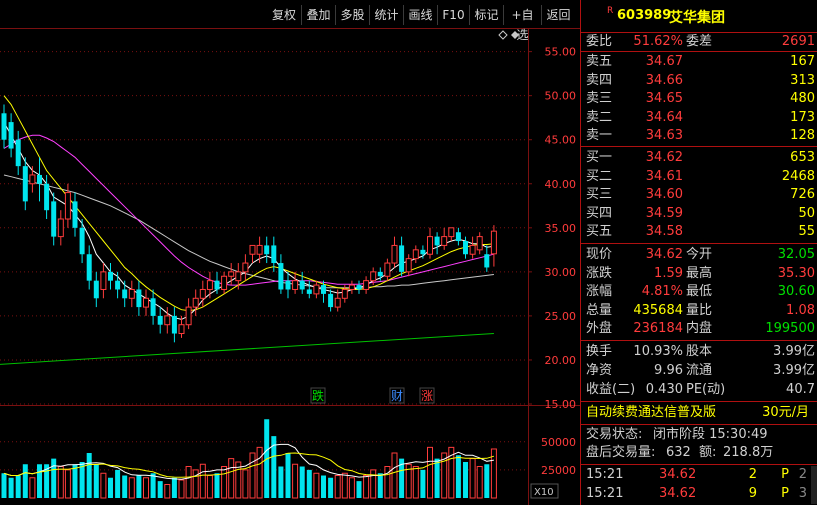 Image resolution: width=817 pixels, height=505 pixels. I want to click on ask-volume: 313, so click(802, 80).